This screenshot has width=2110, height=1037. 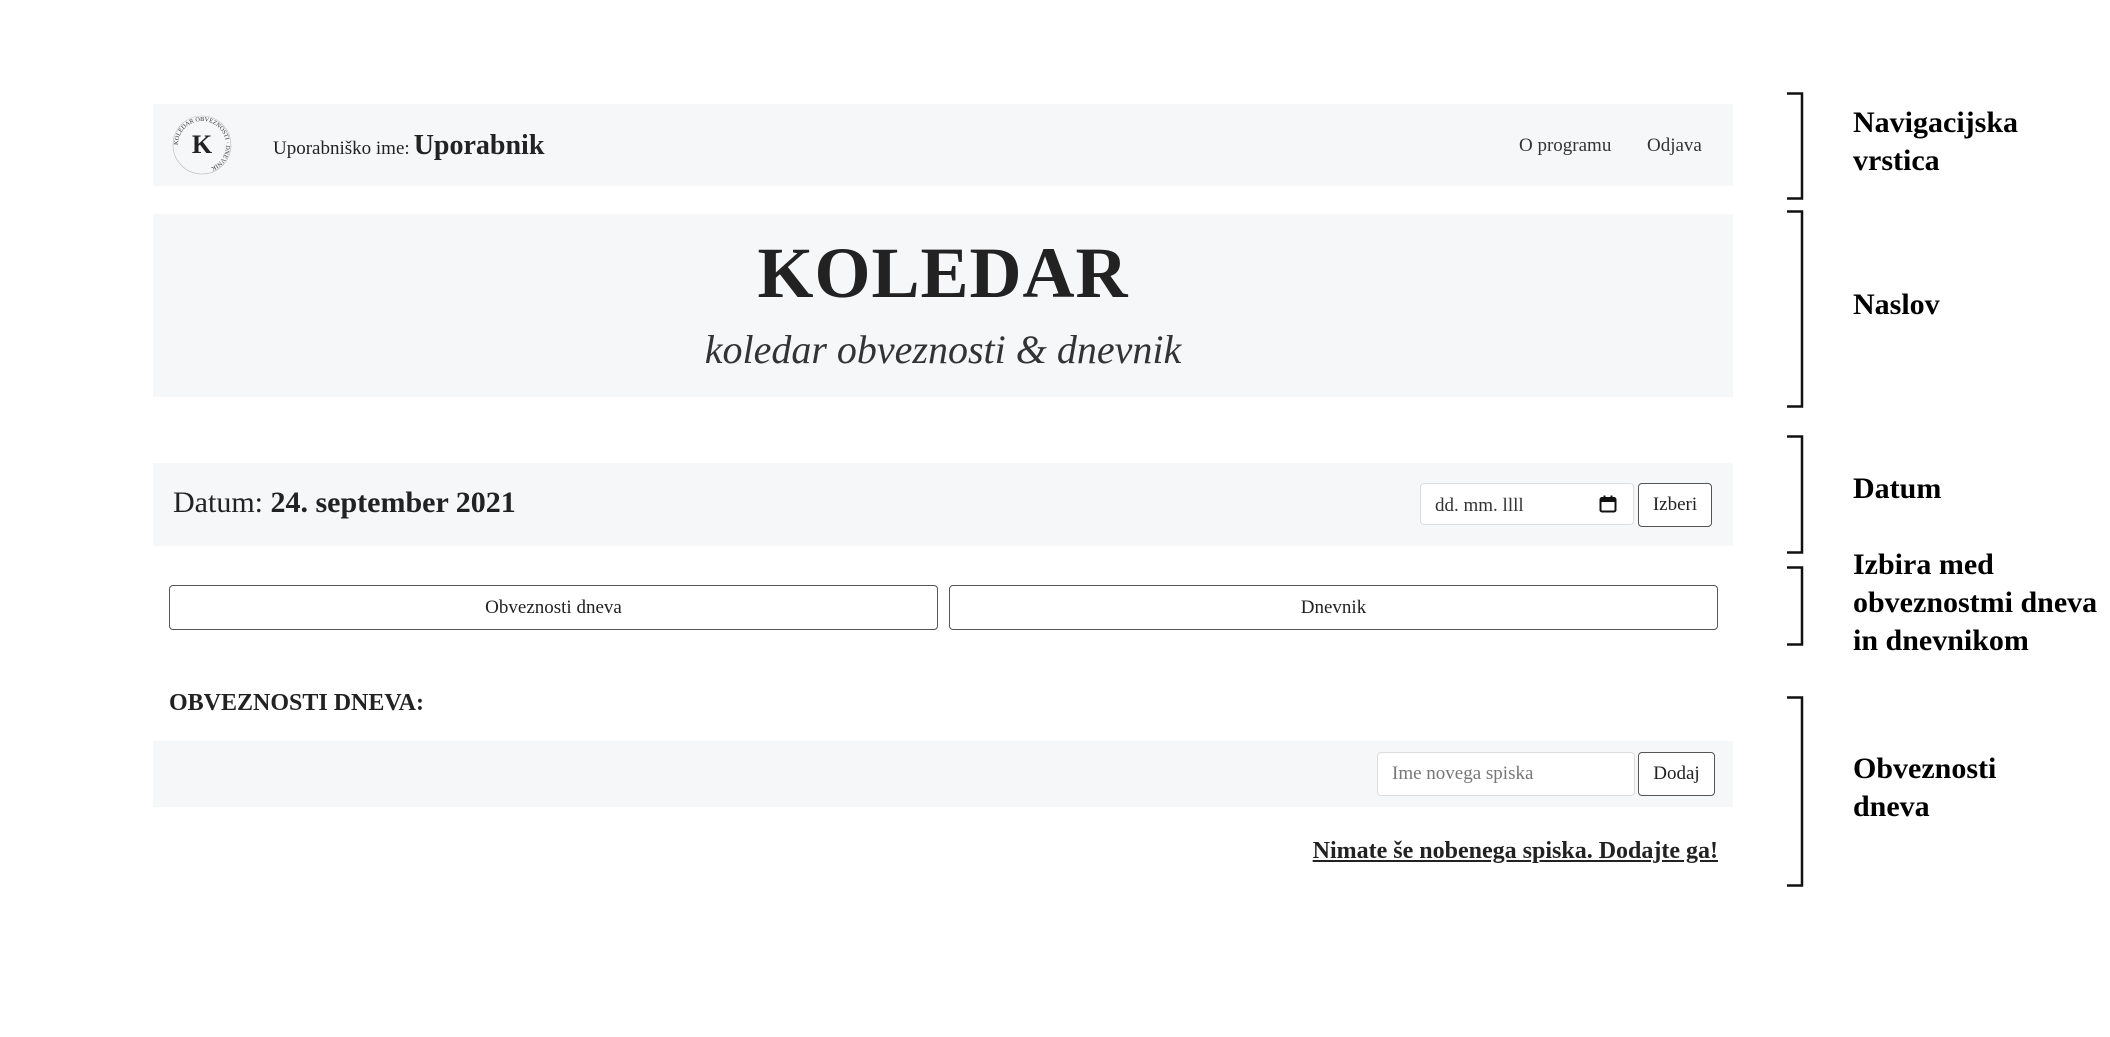 I want to click on annotation-date: Datum, so click(x=1897, y=489).